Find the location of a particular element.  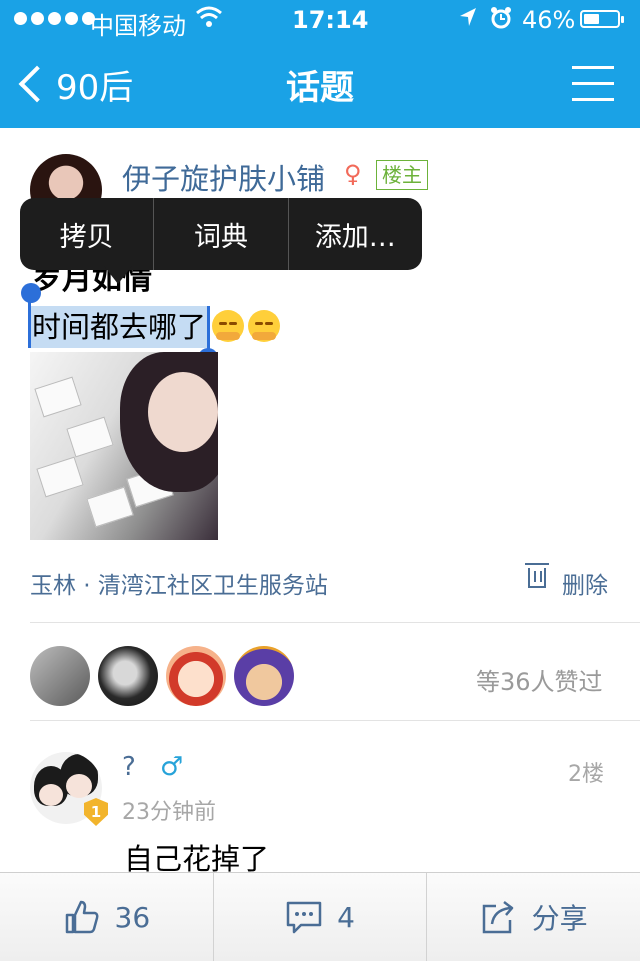

top-bar: 中国移动 17:14 46% 90后 话题 is located at coordinates (320, 64).